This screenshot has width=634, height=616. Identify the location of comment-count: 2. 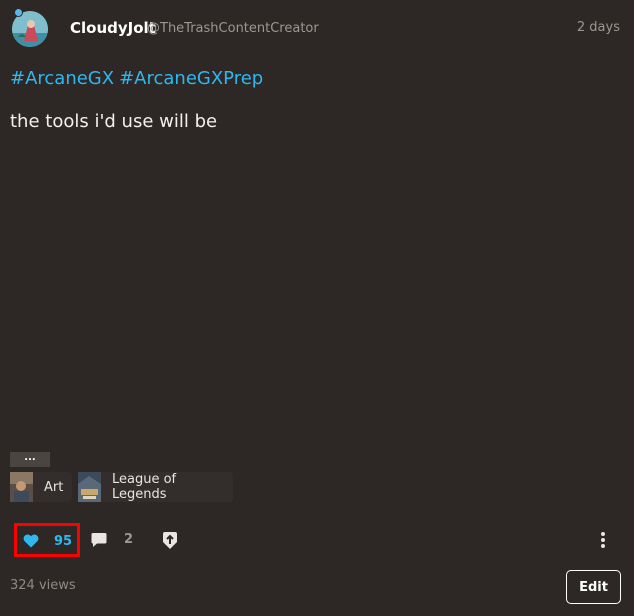
(129, 539).